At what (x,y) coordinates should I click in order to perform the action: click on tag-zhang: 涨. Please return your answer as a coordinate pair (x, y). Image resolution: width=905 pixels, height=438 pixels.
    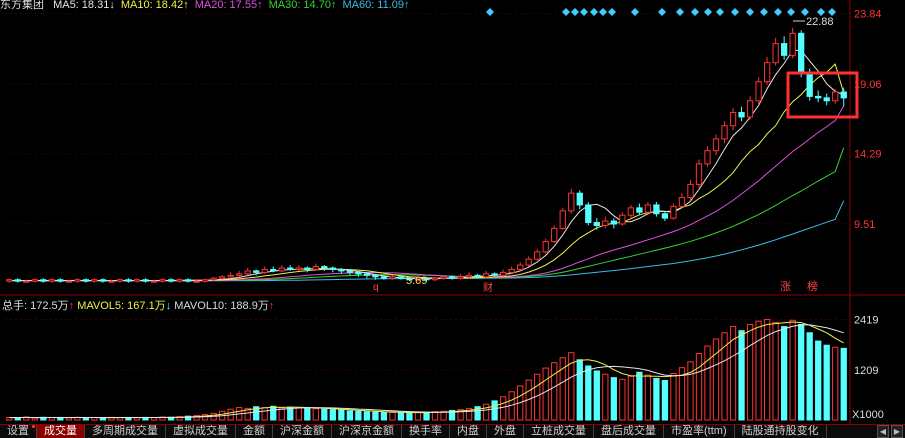
    Looking at the image, I should click on (785, 286).